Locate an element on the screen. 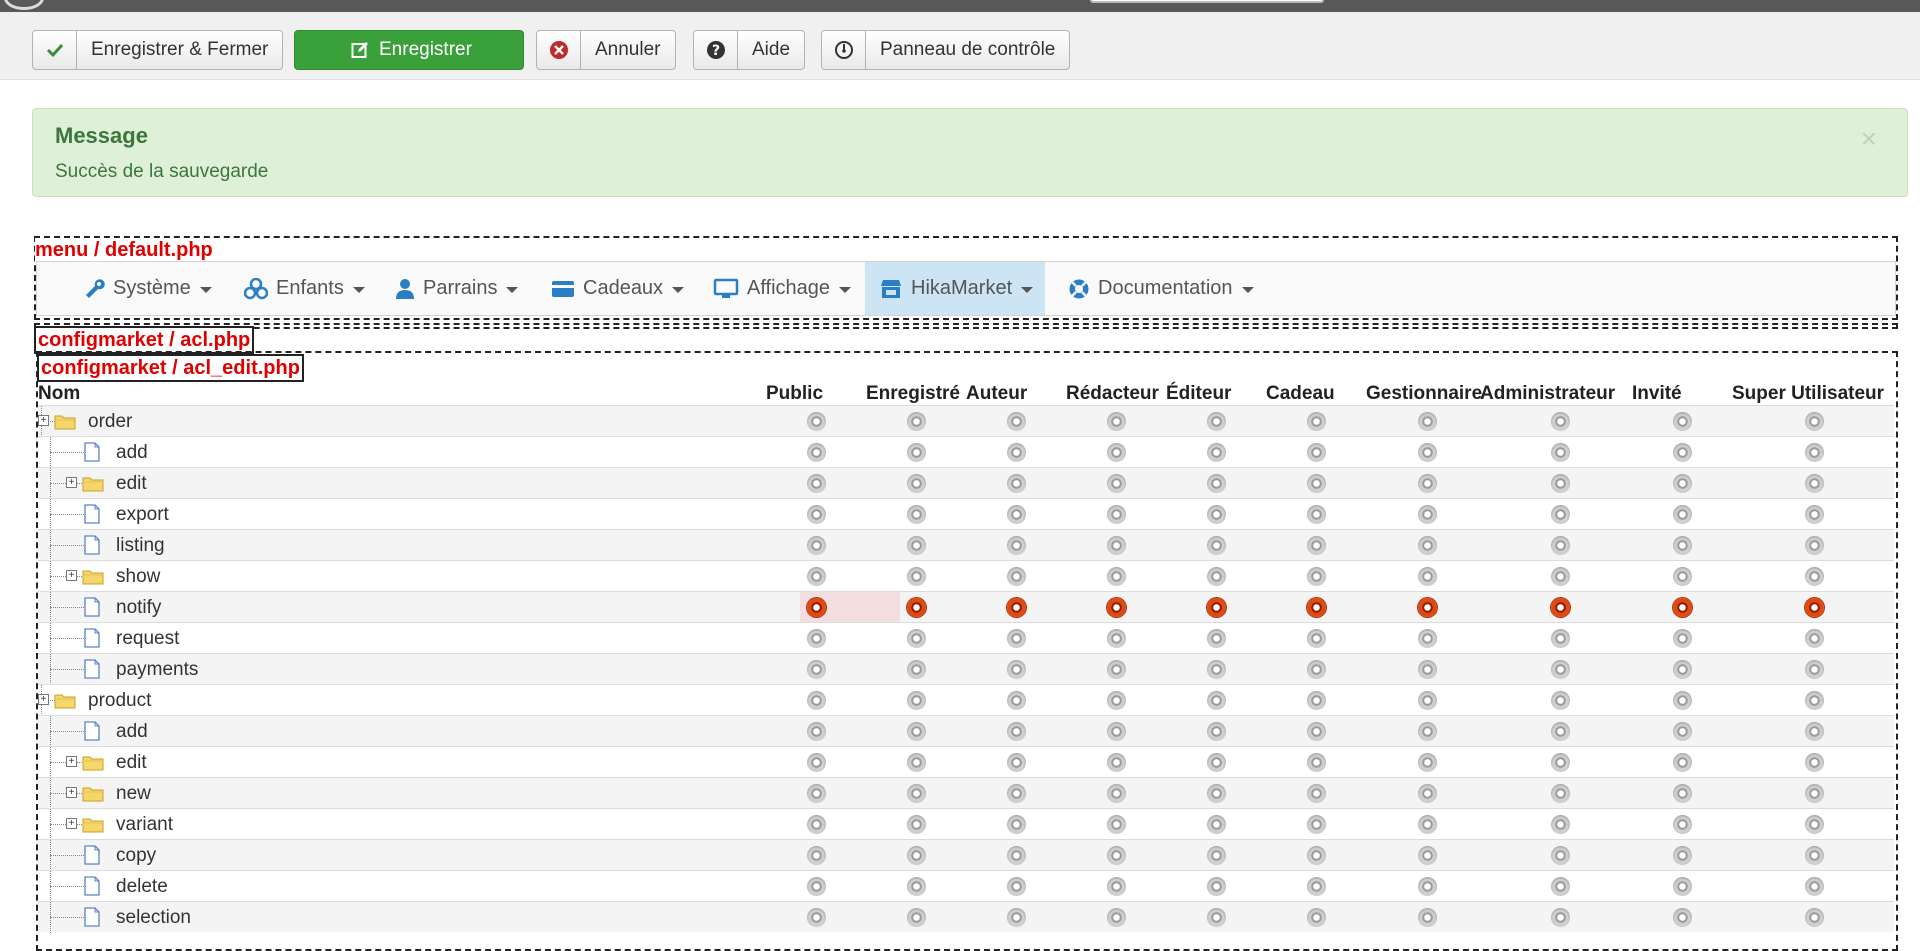 The width and height of the screenshot is (1920, 951). tree-node-label: delete is located at coordinates (142, 887).